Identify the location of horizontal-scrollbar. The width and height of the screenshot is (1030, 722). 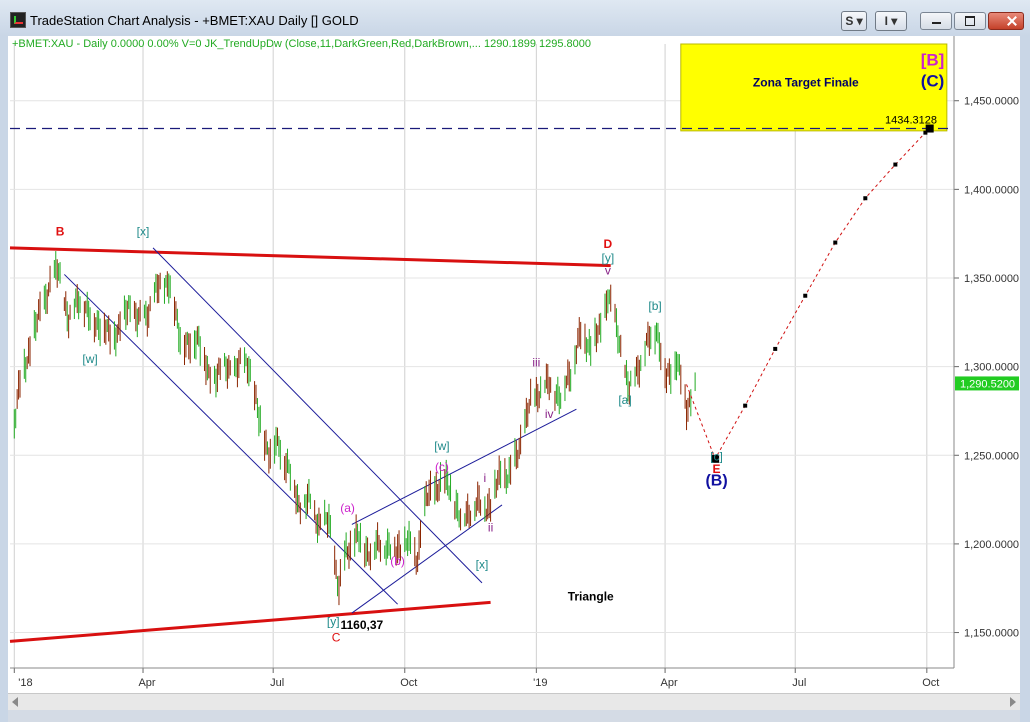
(514, 702).